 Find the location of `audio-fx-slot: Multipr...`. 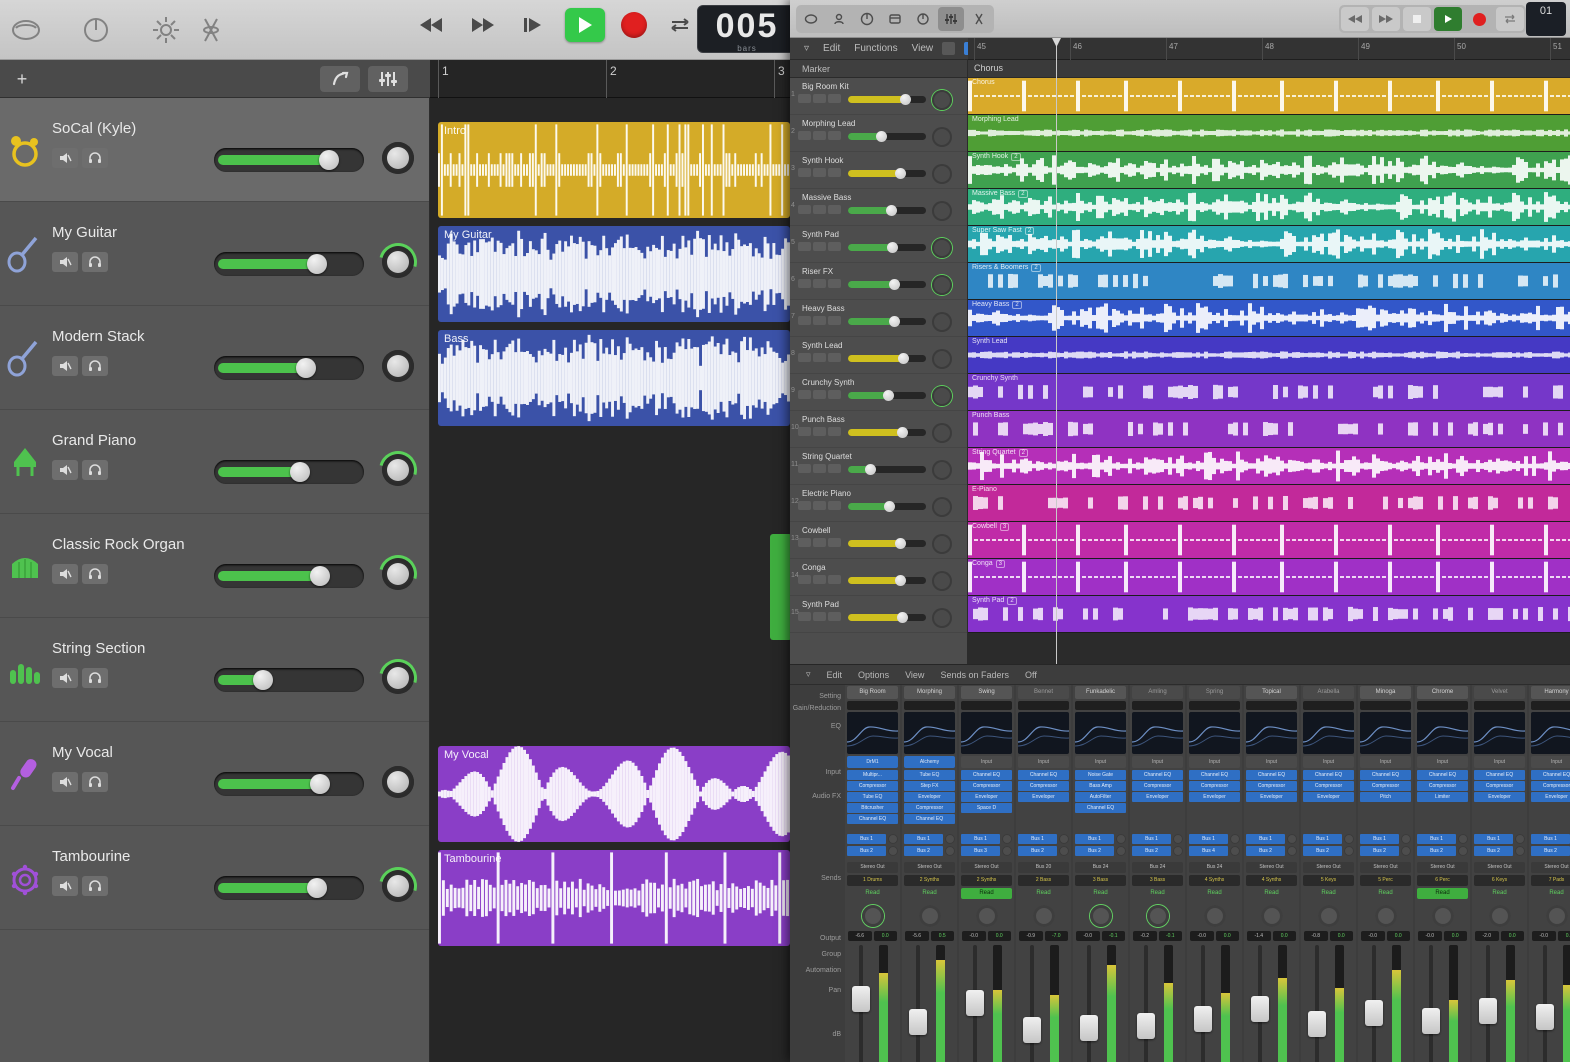

audio-fx-slot: Multipr... is located at coordinates (872, 775).